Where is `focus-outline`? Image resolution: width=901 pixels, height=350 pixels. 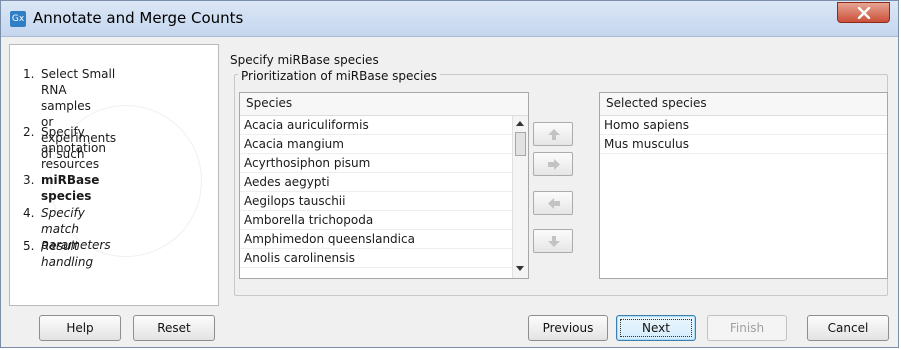
focus-outline is located at coordinates (656, 328).